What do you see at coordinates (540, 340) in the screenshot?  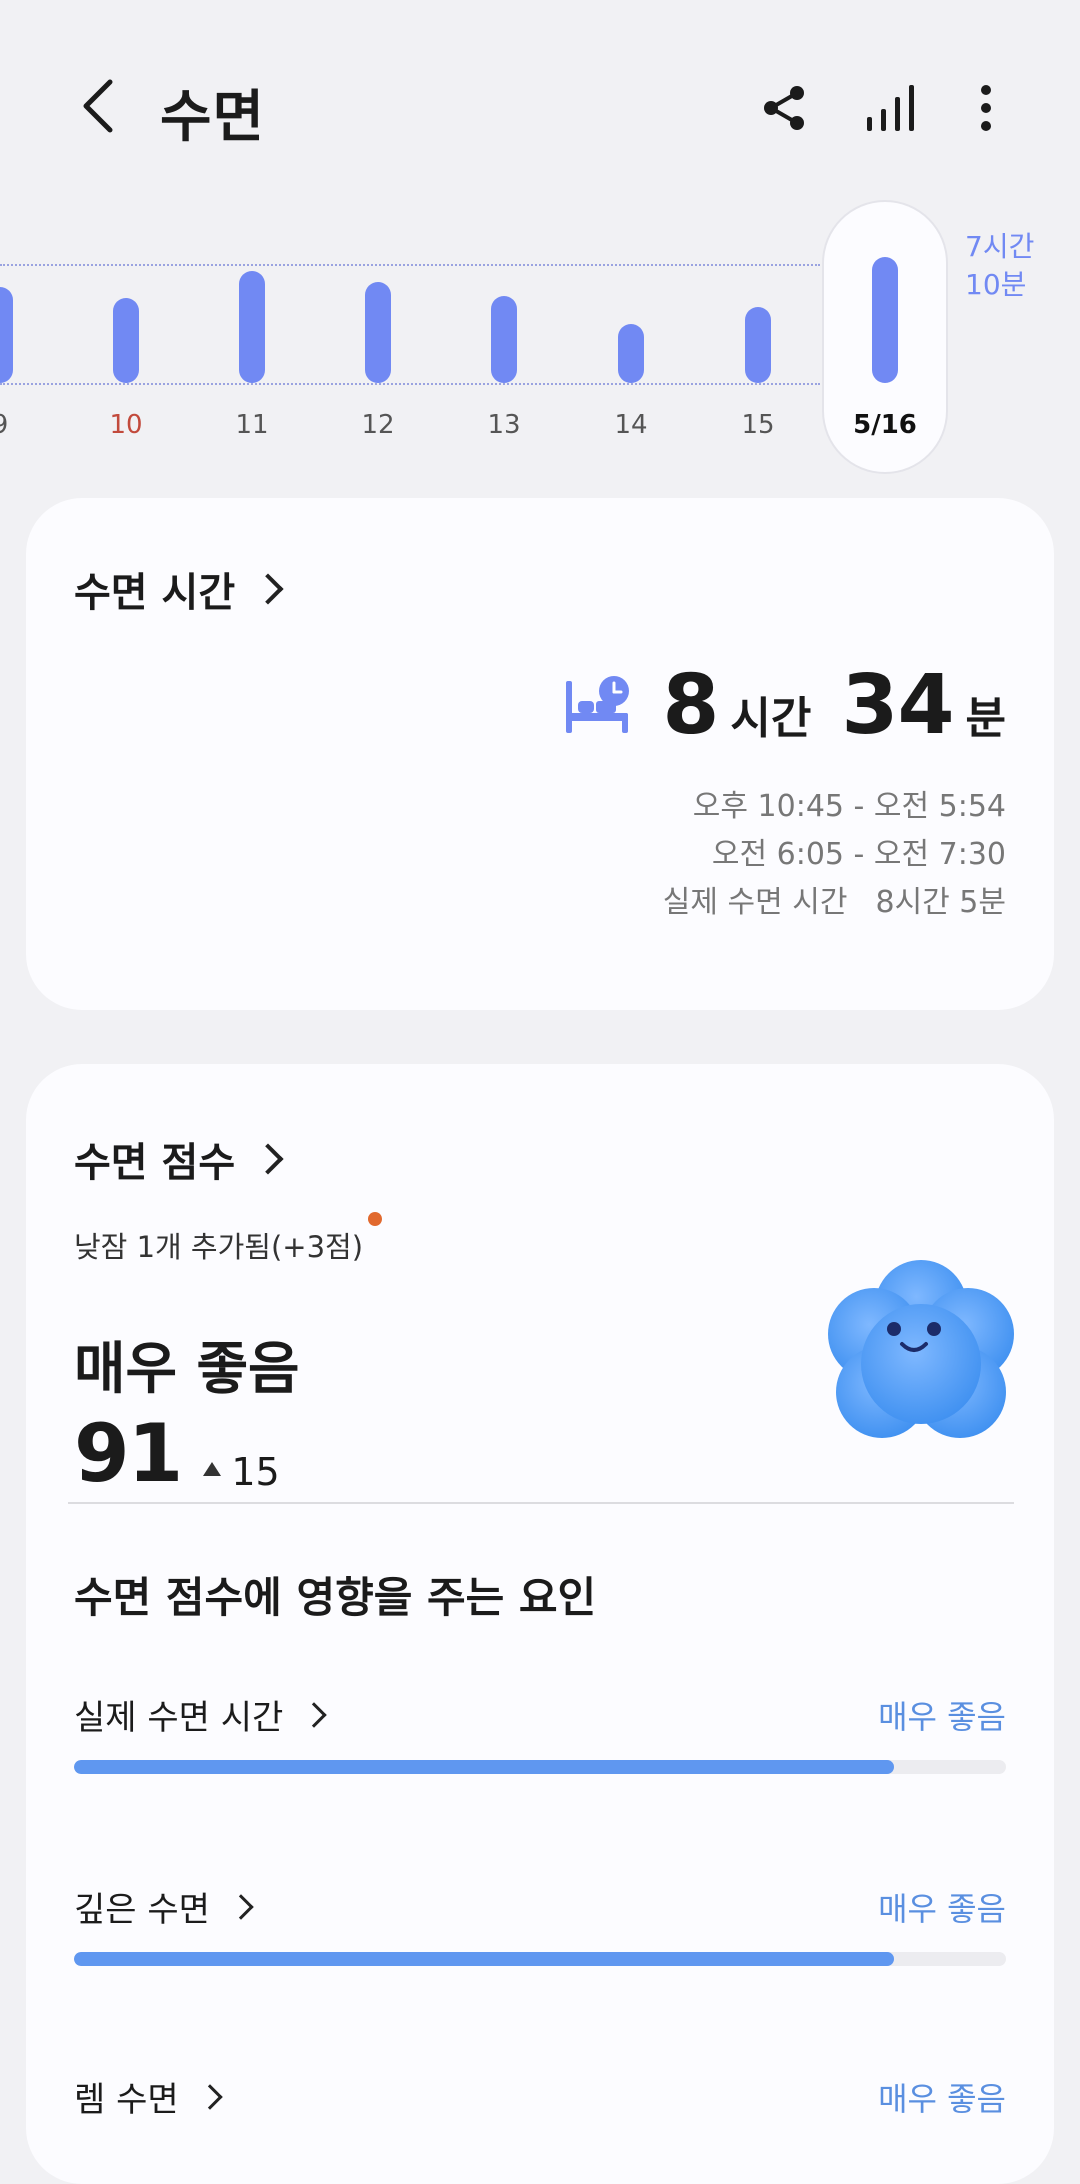 I see `sleep-history-chart: 7시간 10분 9 10 11 12 13 14 15 5/16` at bounding box center [540, 340].